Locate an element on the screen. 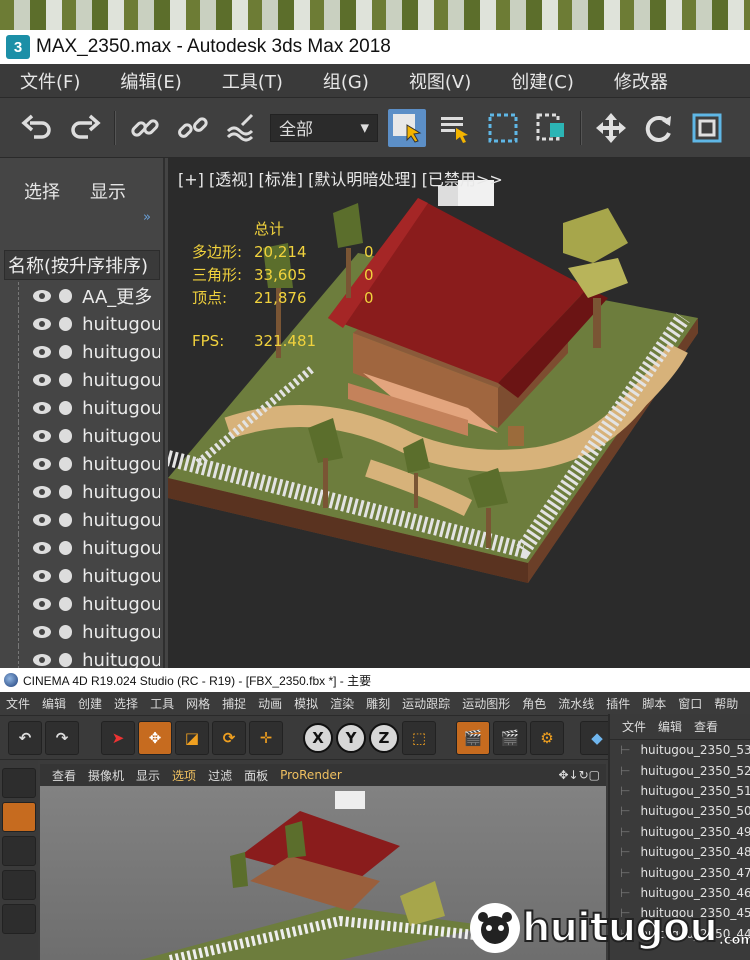  om-menu-view: 查看 is located at coordinates (706, 726).